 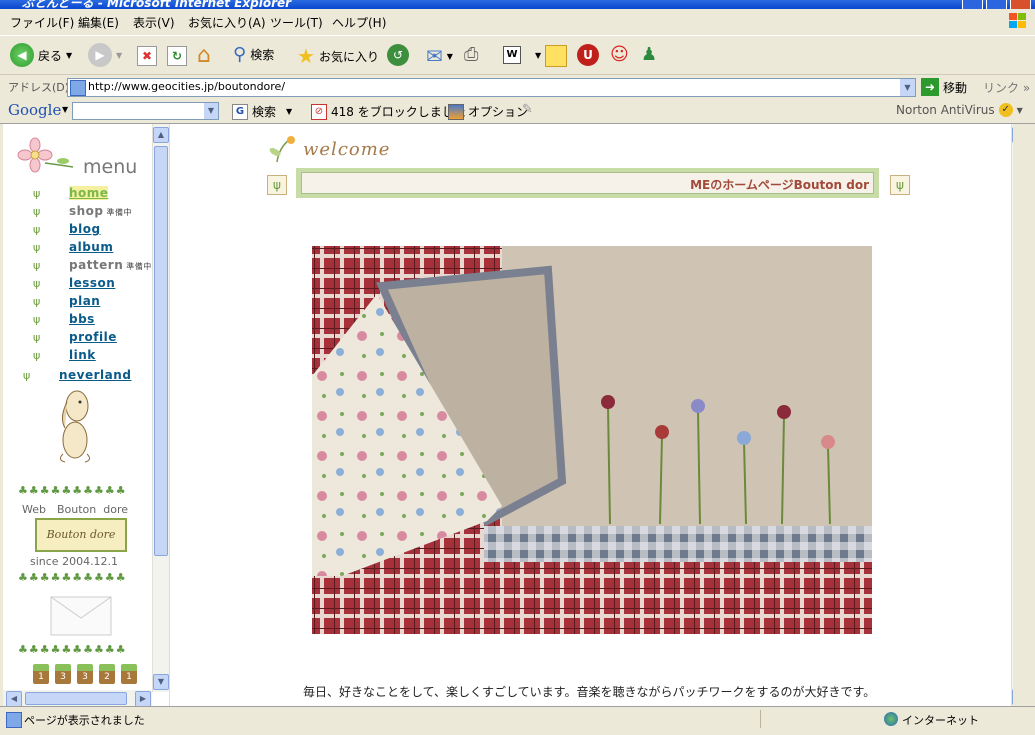 What do you see at coordinates (81, 535) in the screenshot?
I see `bouton-dore-banner: Bouton dore` at bounding box center [81, 535].